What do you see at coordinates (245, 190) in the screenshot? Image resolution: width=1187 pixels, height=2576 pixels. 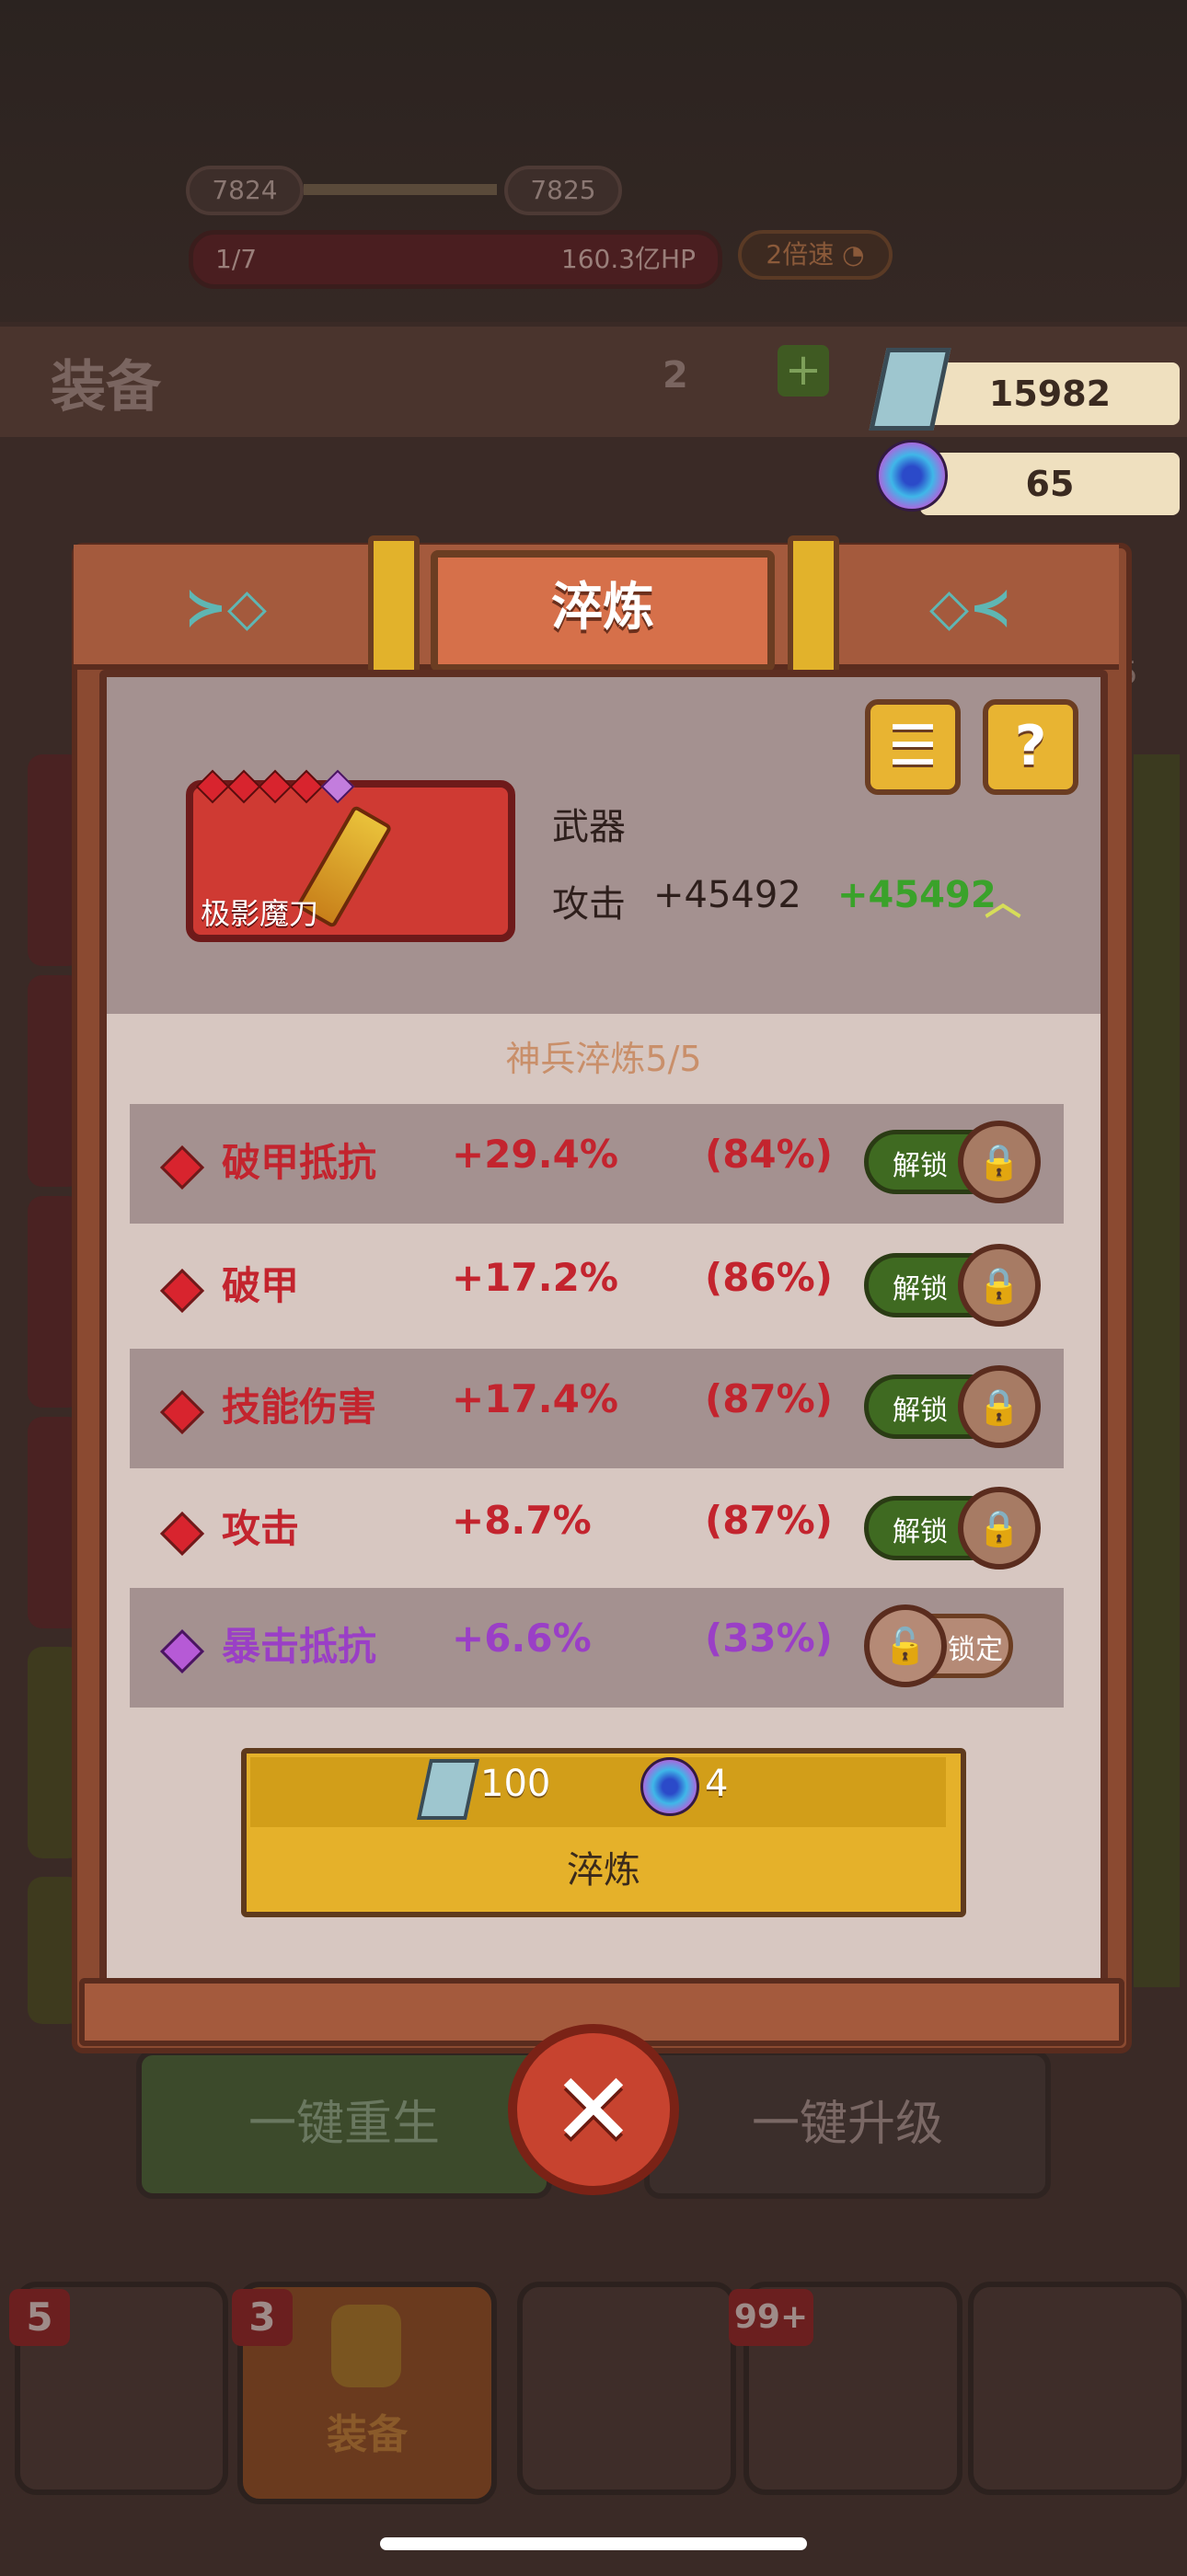 I see `score-left: 7824` at bounding box center [245, 190].